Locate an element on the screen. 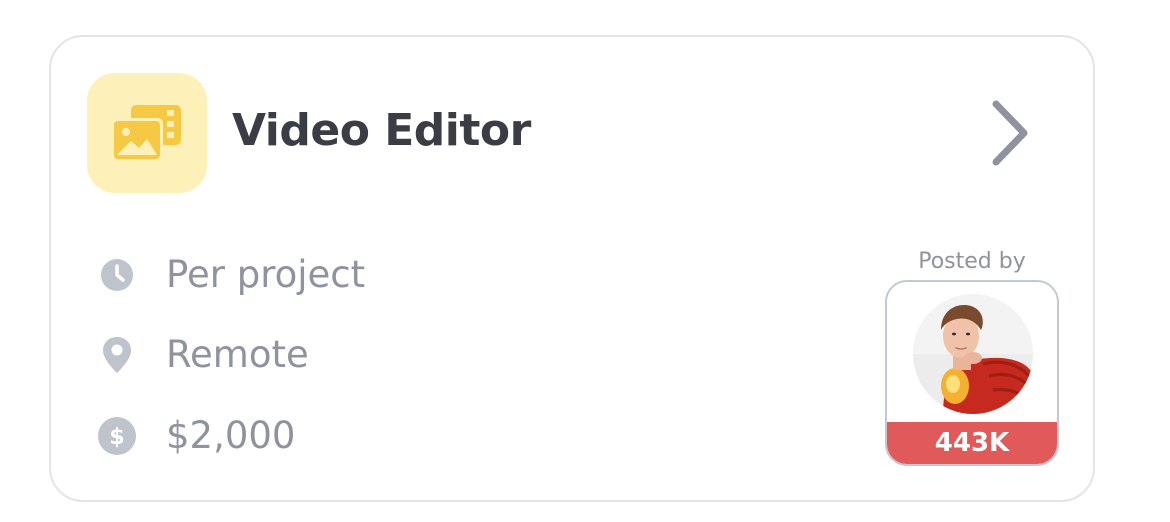  job-icon-tile is located at coordinates (147, 133).